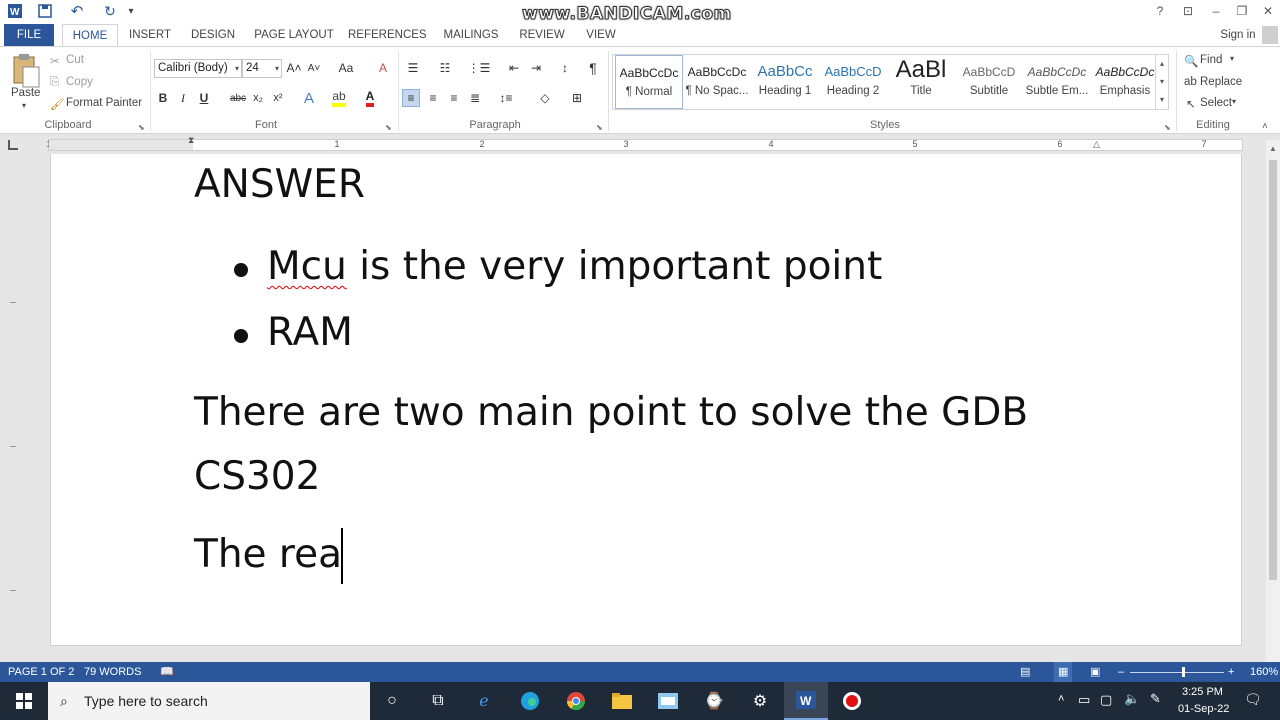  What do you see at coordinates (112, 672) in the screenshot?
I see `word-count: 79 WORDS` at bounding box center [112, 672].